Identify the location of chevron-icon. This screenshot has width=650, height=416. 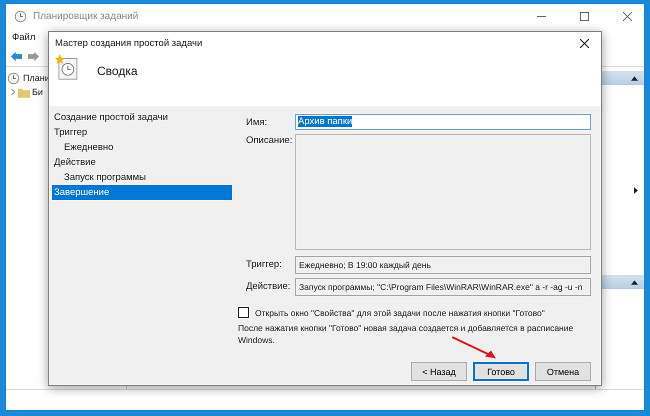
(13, 92).